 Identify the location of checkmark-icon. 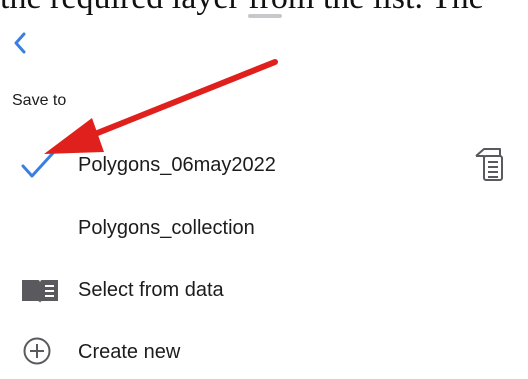
(38, 164).